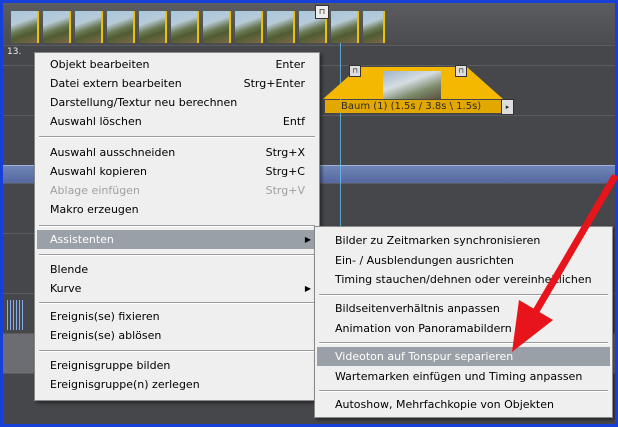  What do you see at coordinates (177, 365) in the screenshot?
I see `menu-item-ereignisgruppe-bilden: Ereignisgruppe bilden` at bounding box center [177, 365].